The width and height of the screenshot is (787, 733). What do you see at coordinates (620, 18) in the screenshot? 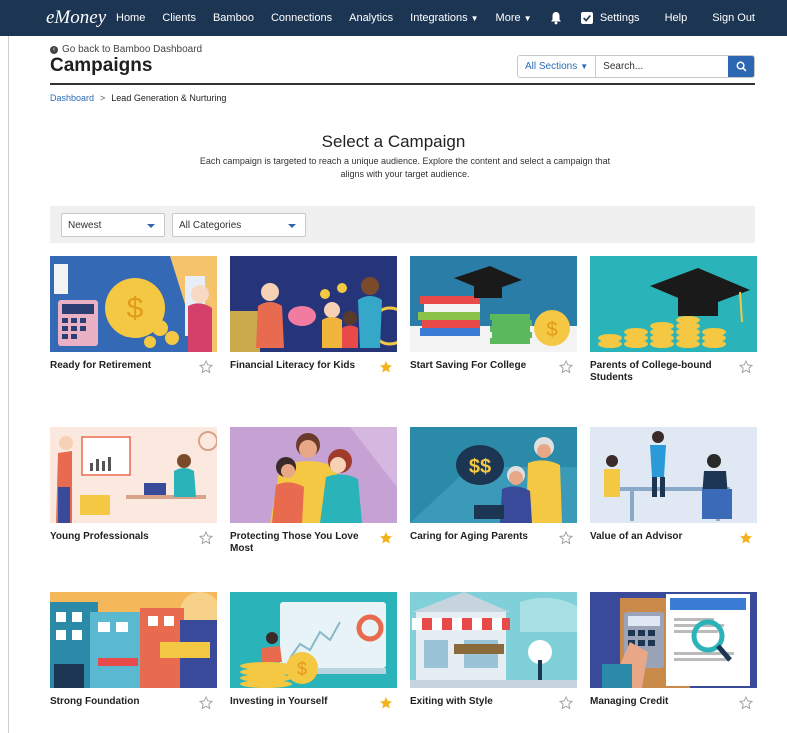
I see `nav-settings: Settings` at bounding box center [620, 18].